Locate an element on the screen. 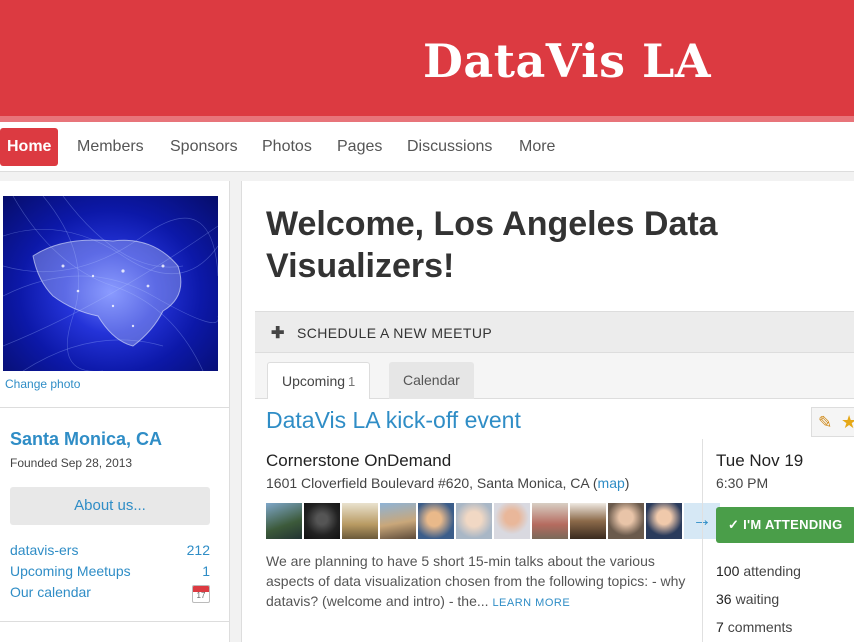  tab-upcoming-label: Upcoming is located at coordinates (314, 381).